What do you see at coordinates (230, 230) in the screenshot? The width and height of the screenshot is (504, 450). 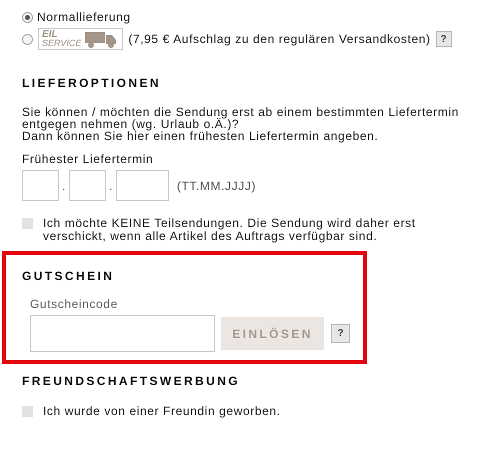 I see `checkbox-label: Ich möchte KEINE Teilsendungen. Die Sendung wird daher erst verschickt, wenn alle Artikel des Auftrags verfügbar sind.` at bounding box center [230, 230].